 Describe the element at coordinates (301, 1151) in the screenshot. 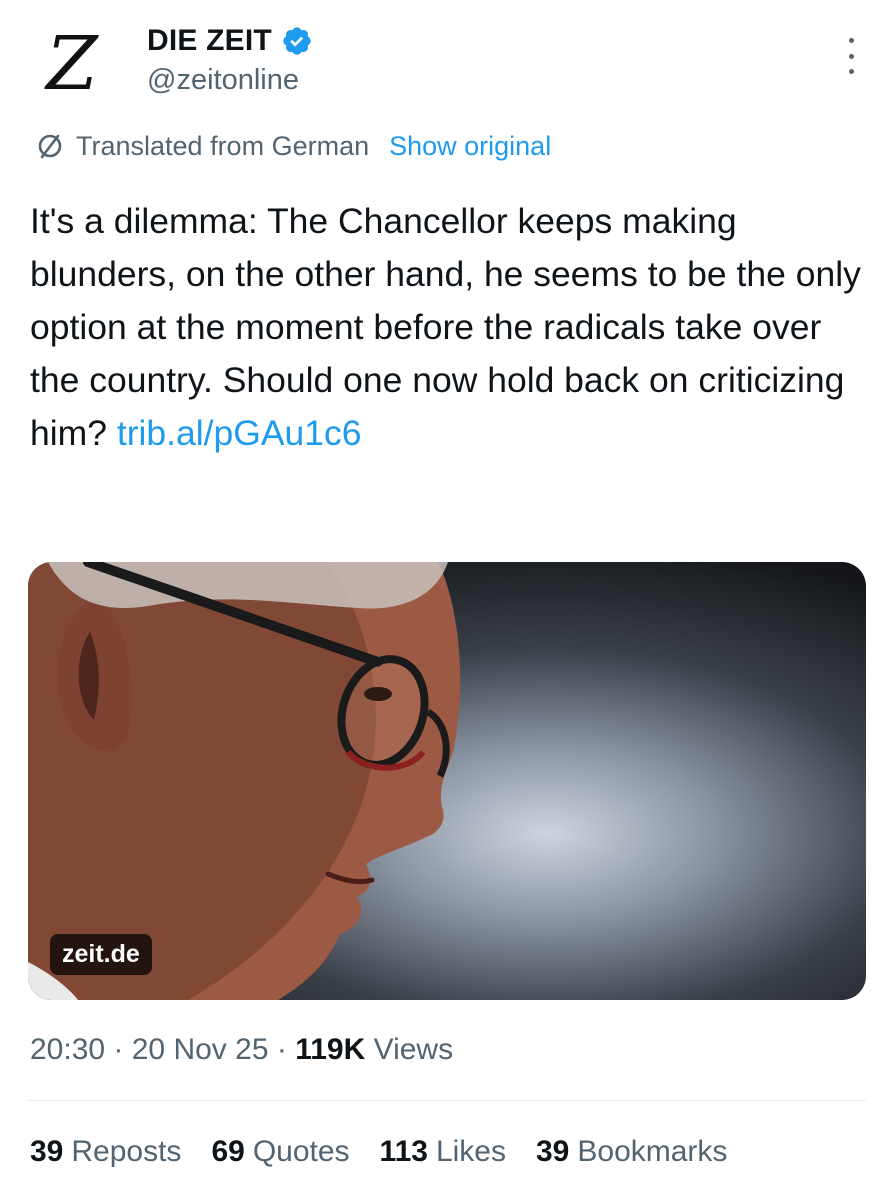

I see `stat-label: Quotes` at that location.